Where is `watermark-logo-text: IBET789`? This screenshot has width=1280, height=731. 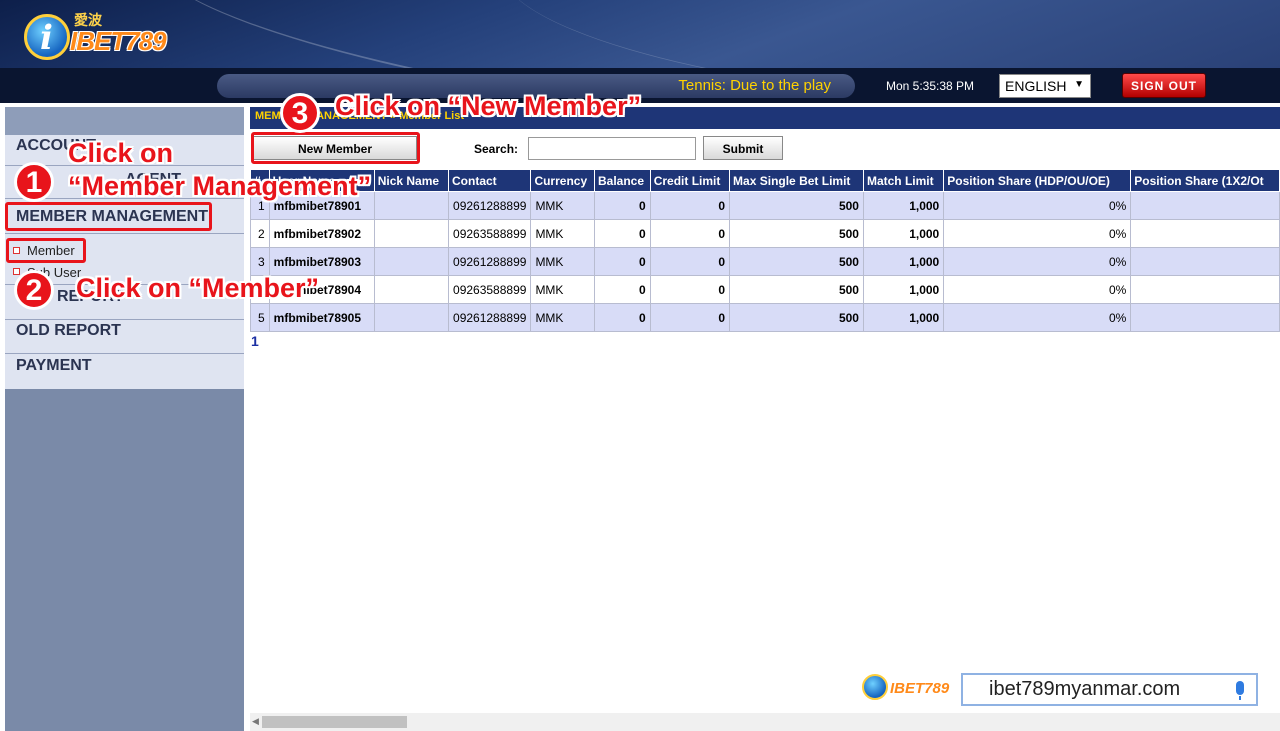
watermark-logo-text: IBET789 is located at coordinates (919, 688).